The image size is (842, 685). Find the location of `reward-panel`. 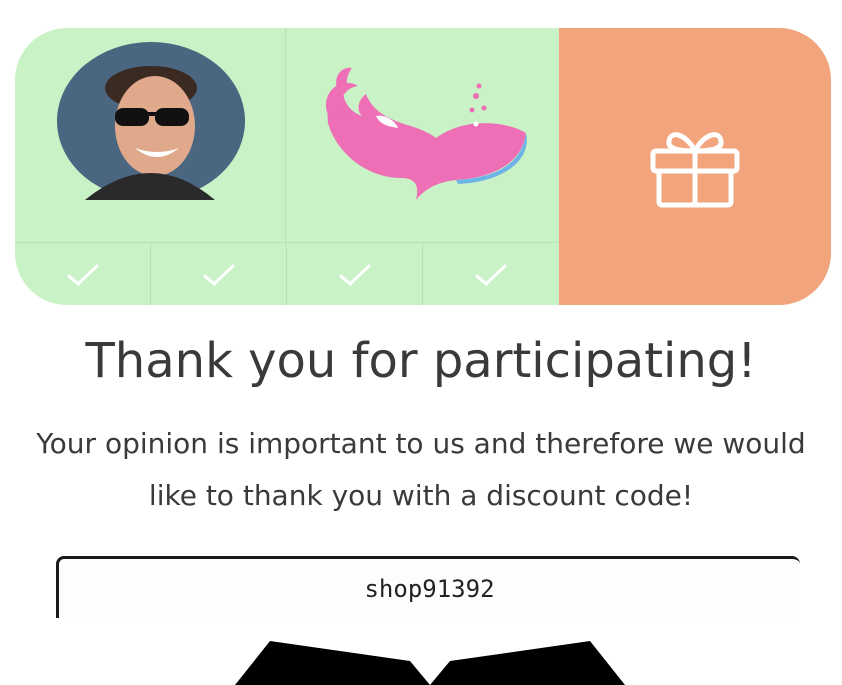

reward-panel is located at coordinates (695, 166).